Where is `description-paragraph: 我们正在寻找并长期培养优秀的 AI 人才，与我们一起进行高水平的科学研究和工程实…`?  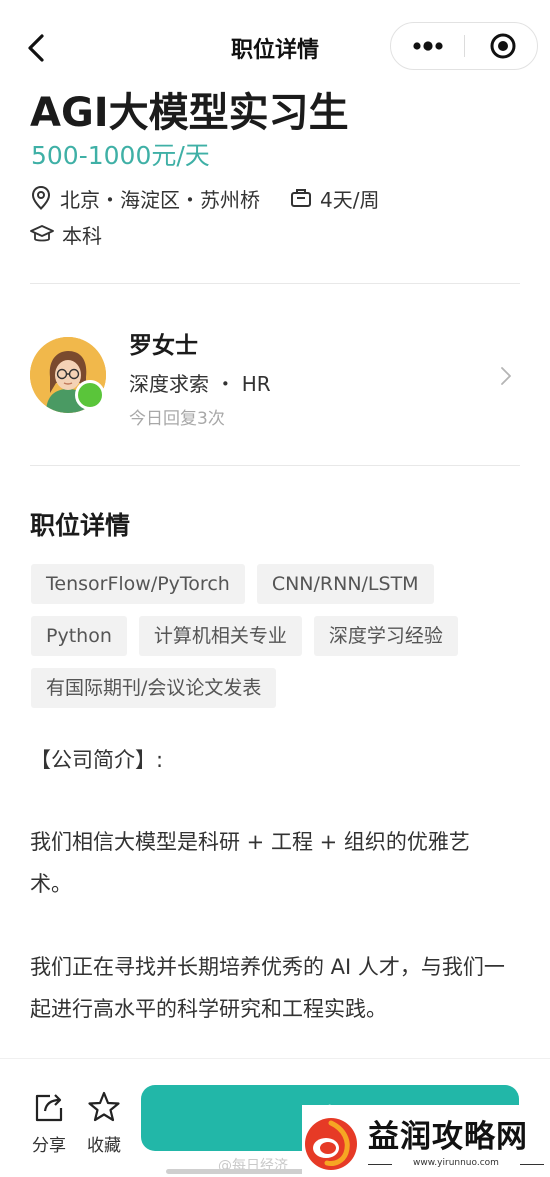
description-paragraph: 我们正在寻找并长期培养优秀的 AI 人才，与我们一起进行高水平的科学研究和工程实… is located at coordinates (267, 988).